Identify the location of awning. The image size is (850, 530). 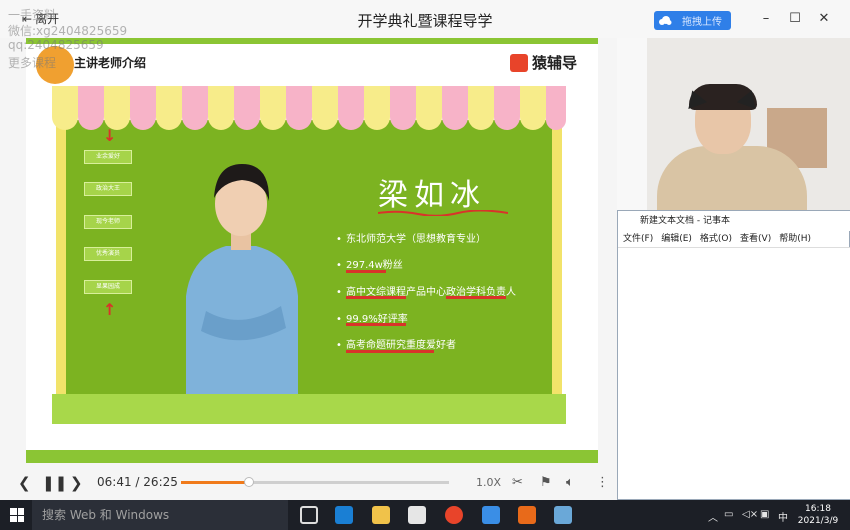
(309, 108).